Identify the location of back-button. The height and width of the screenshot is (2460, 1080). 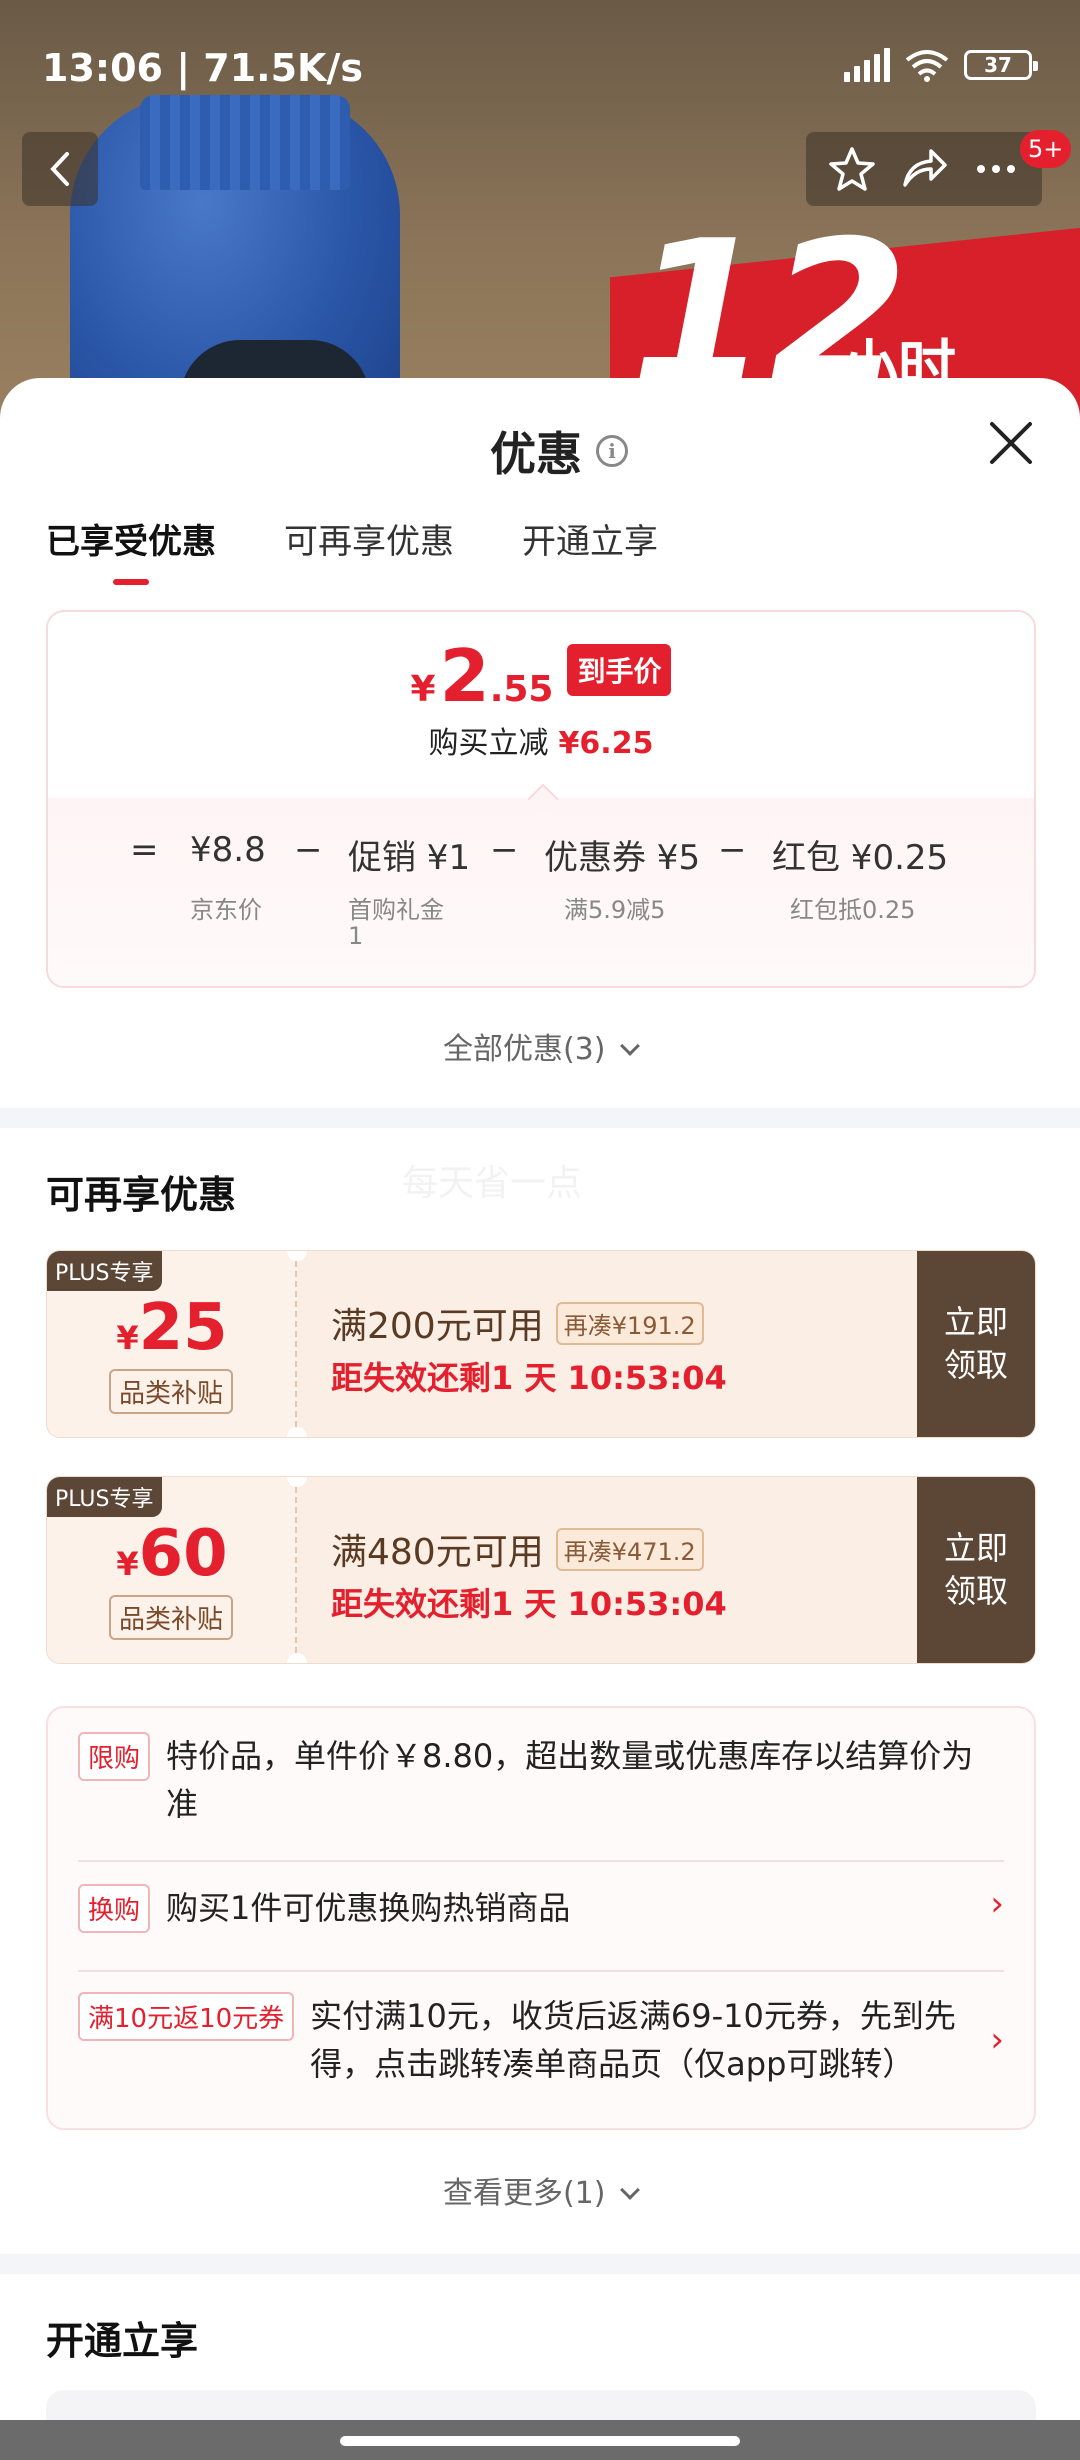
(60, 169).